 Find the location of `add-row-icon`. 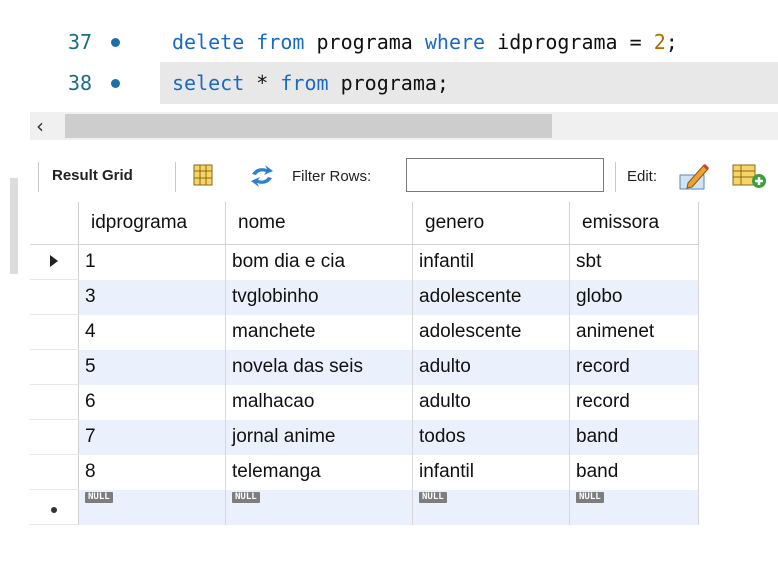

add-row-icon is located at coordinates (750, 176).